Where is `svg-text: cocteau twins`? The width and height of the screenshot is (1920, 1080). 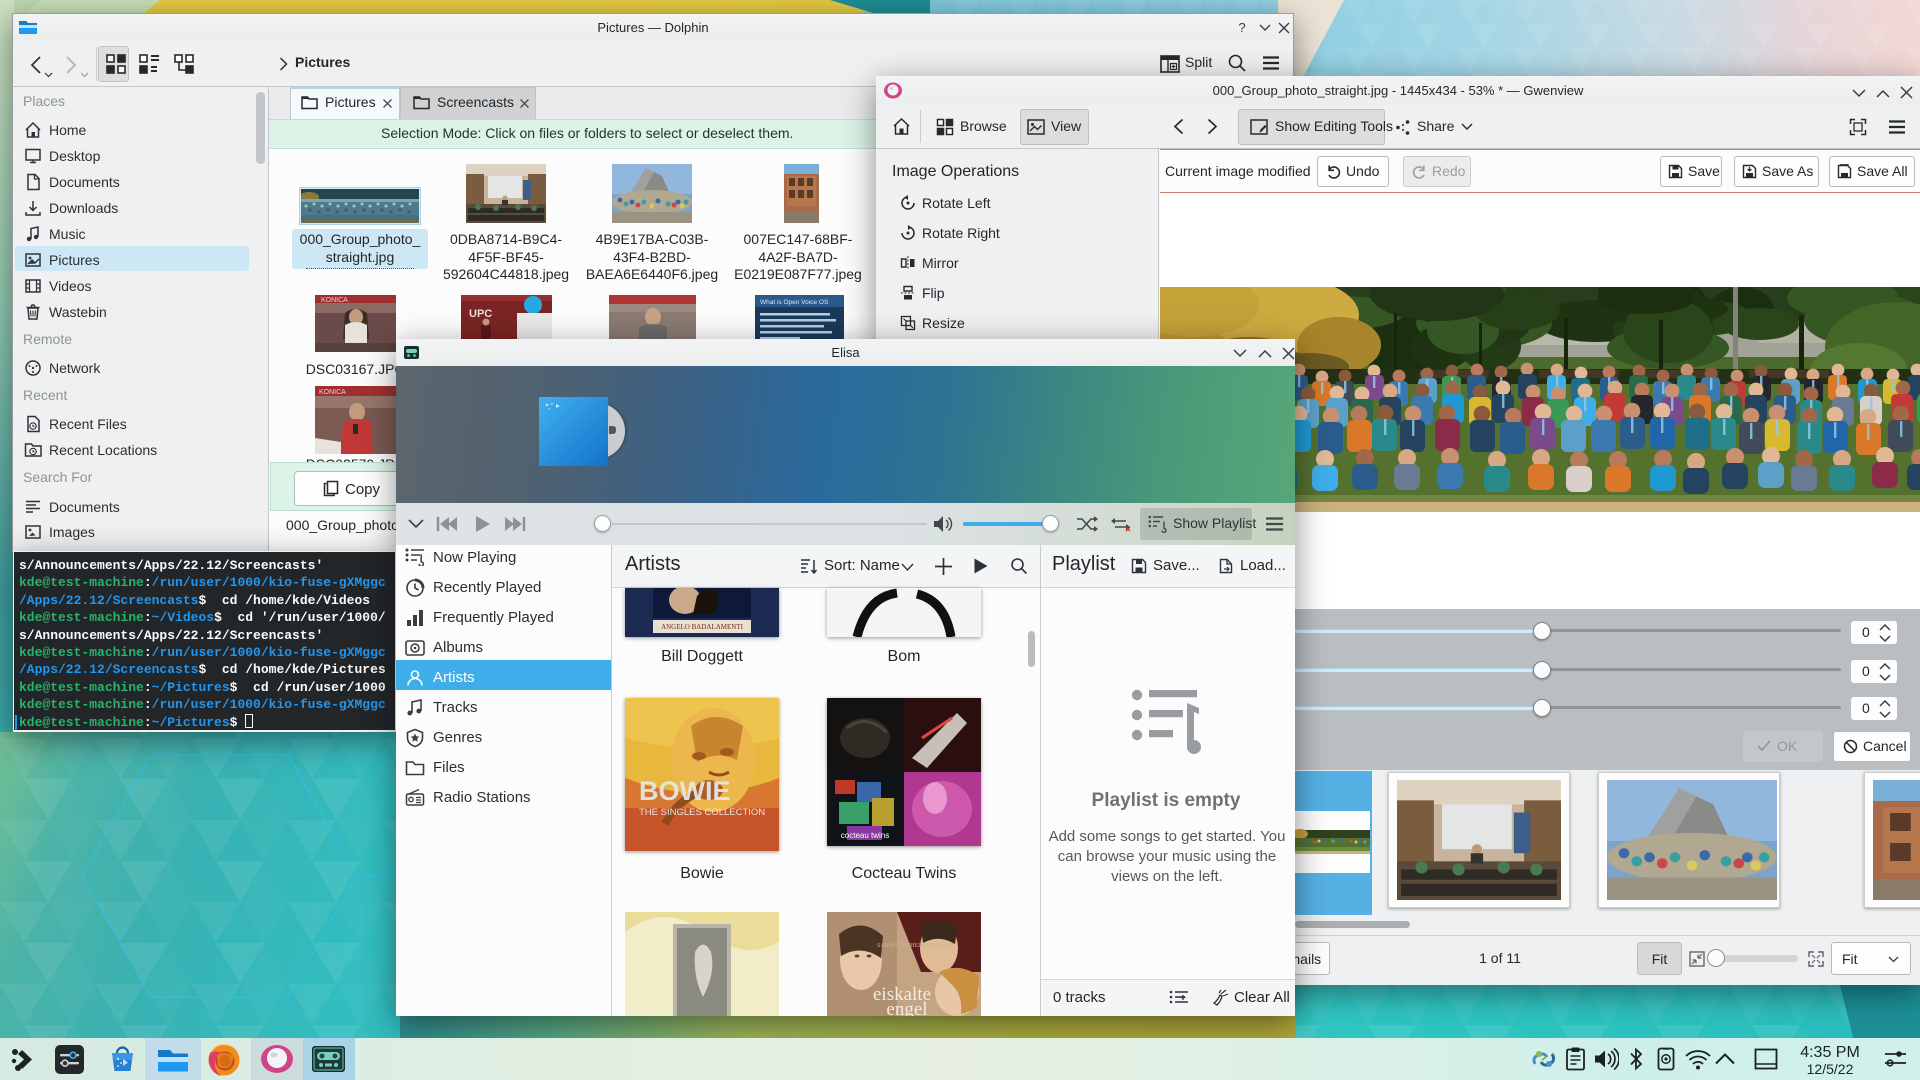
svg-text: cocteau twins is located at coordinates (865, 835).